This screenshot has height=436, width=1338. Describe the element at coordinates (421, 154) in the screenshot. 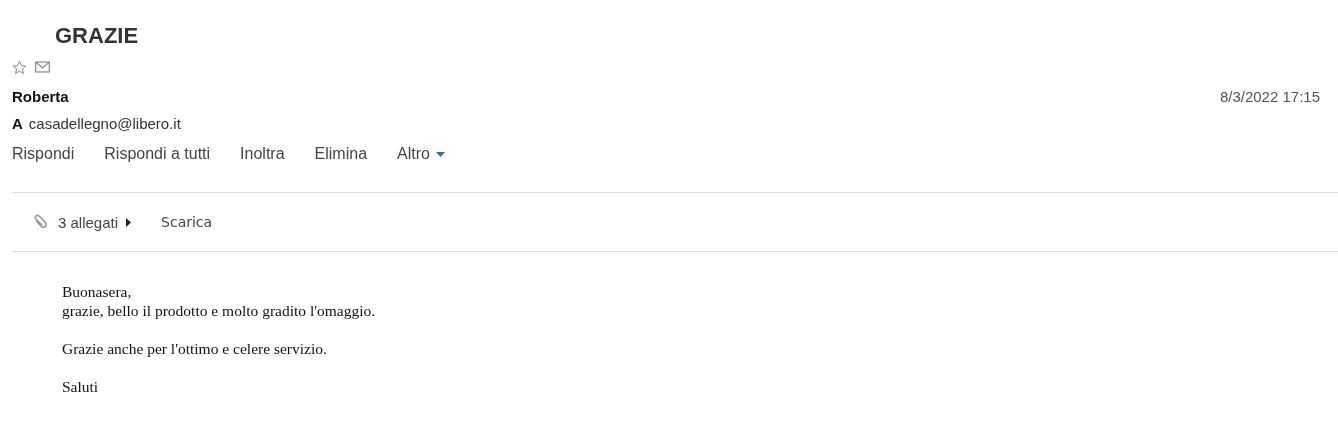

I see `more-menu: Altro` at that location.